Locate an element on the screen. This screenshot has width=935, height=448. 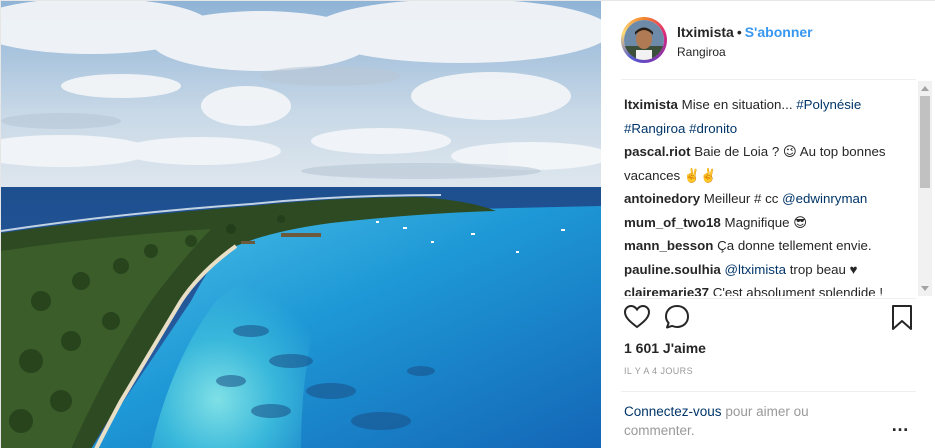
mention-link: @ltximista is located at coordinates (756, 269).